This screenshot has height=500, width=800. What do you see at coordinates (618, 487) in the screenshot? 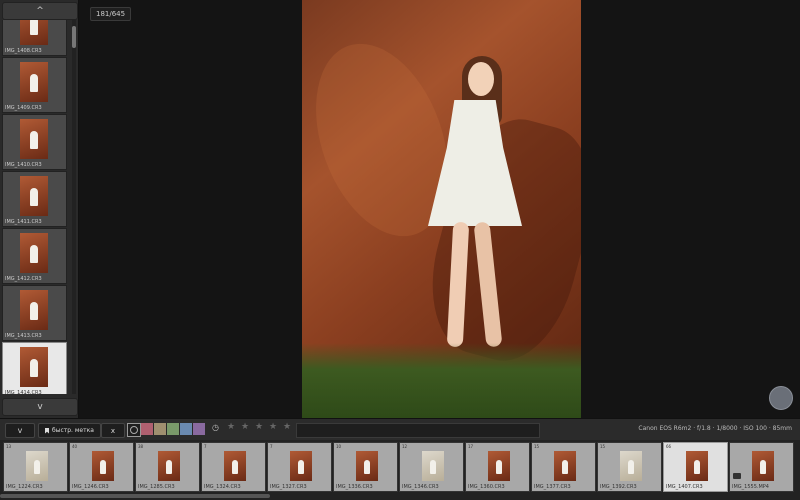
I see `filmstrip-filename: IMG_1392.CR3` at bounding box center [618, 487].